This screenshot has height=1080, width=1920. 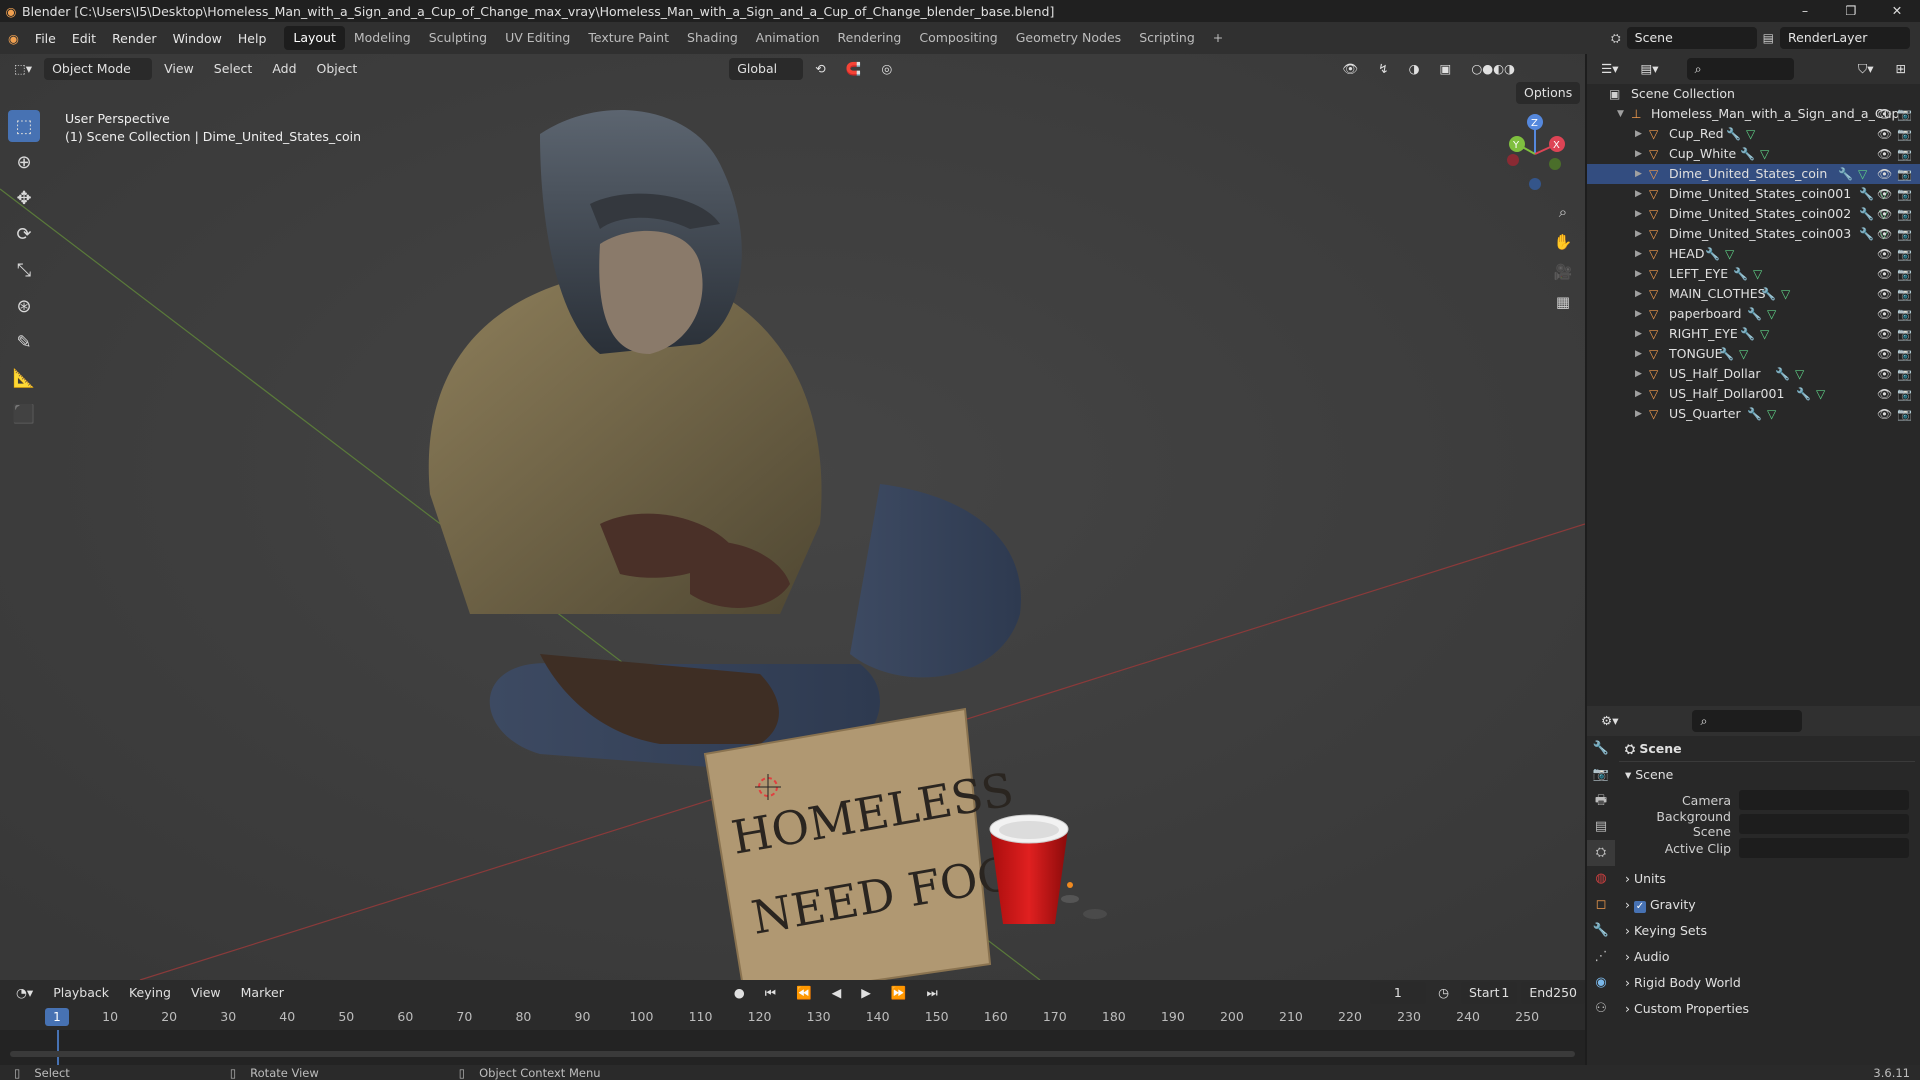 What do you see at coordinates (1620, 114) in the screenshot?
I see `collection-expand-icon: ▼` at bounding box center [1620, 114].